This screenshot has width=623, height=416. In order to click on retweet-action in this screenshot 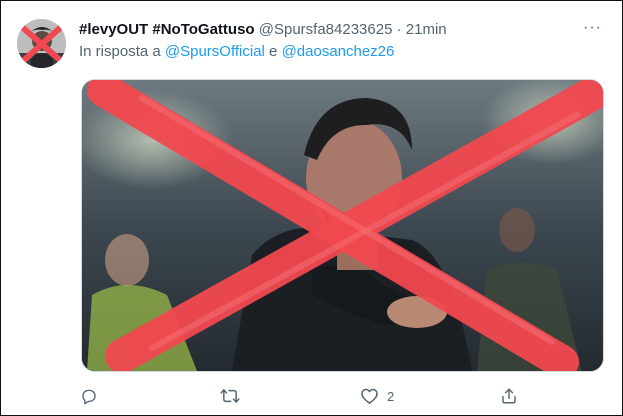, I will do `click(234, 396)`.